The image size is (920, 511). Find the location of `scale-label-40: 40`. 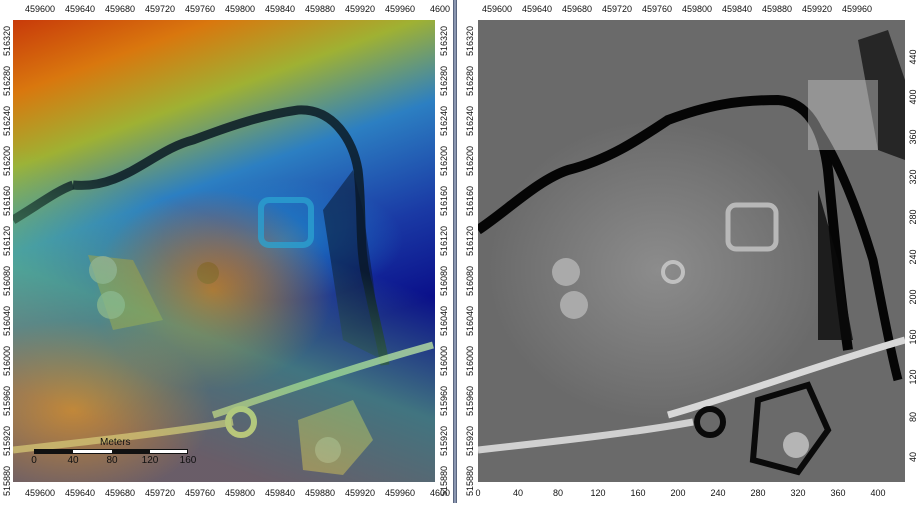

scale-label-40: 40 is located at coordinates (73, 460).